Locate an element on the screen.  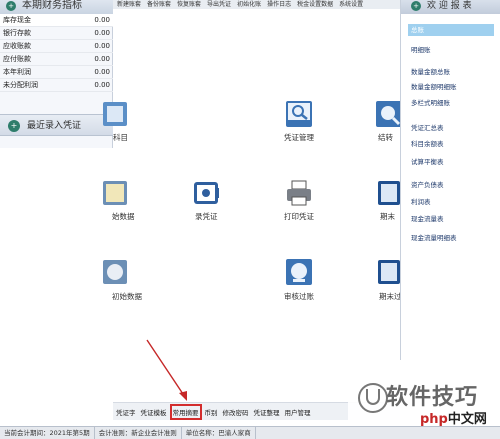
stat-label: 库存现金 is located at coordinates (17, 20).